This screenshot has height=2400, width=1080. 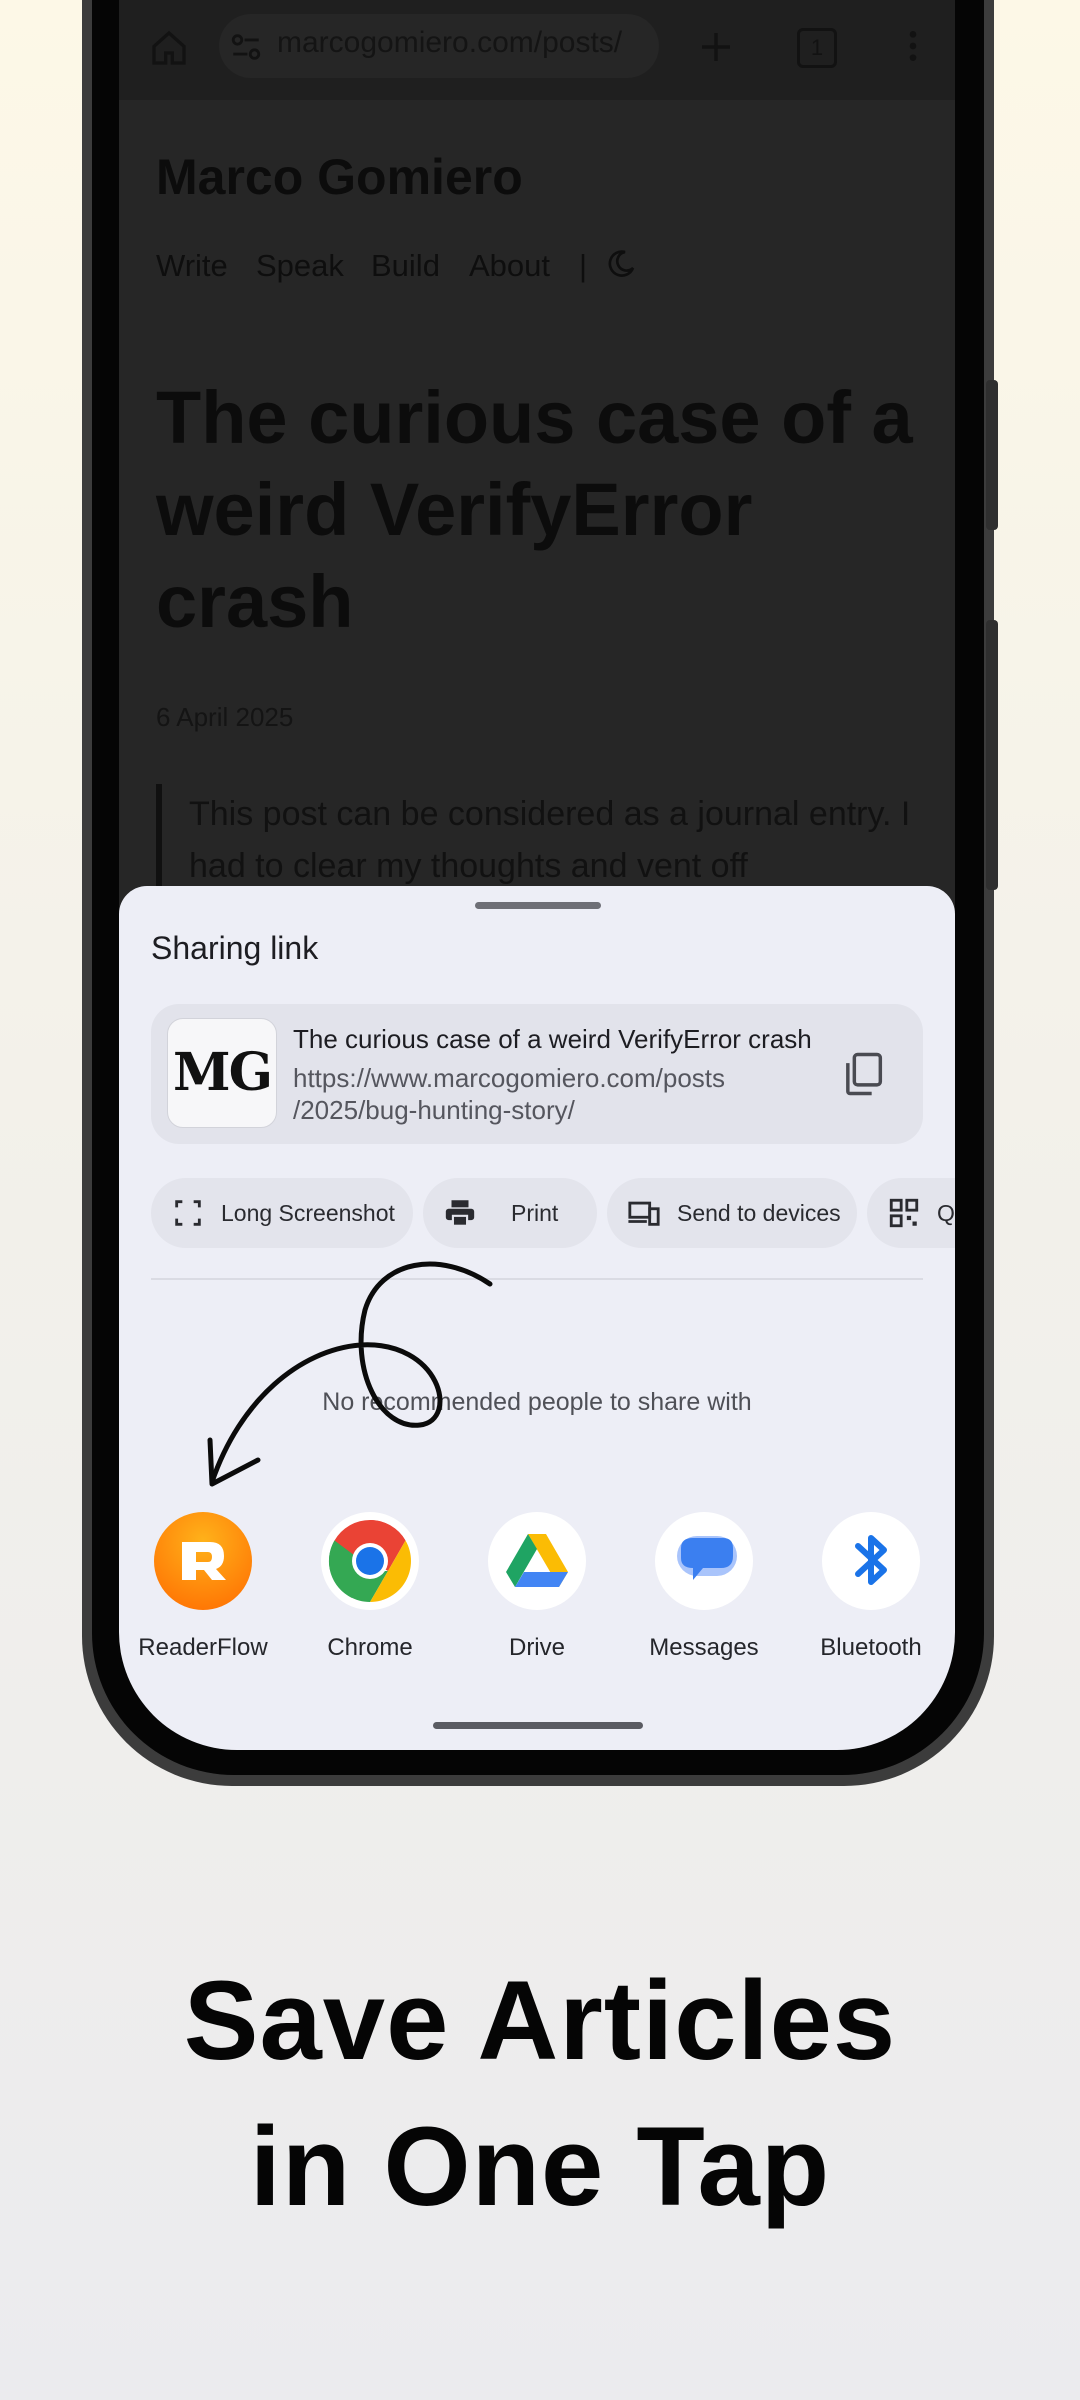 I want to click on drive-icon, so click(x=537, y=1561).